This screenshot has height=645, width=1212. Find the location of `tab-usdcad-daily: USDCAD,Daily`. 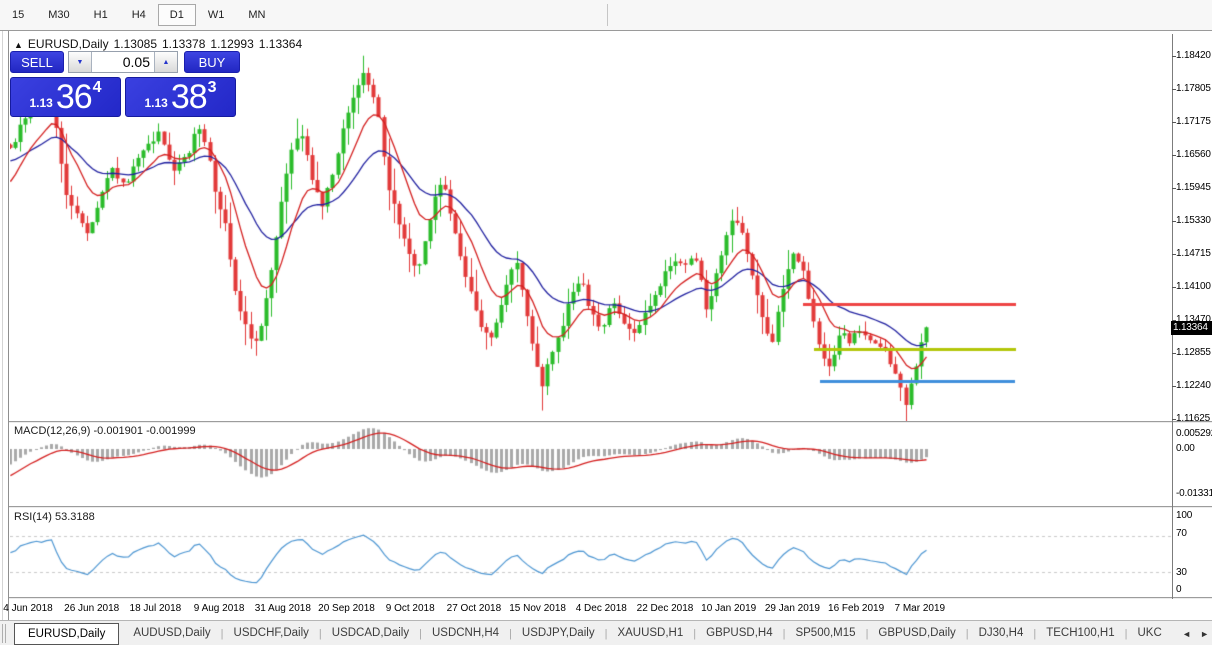

tab-usdcad-daily: USDCAD,Daily is located at coordinates (370, 633).